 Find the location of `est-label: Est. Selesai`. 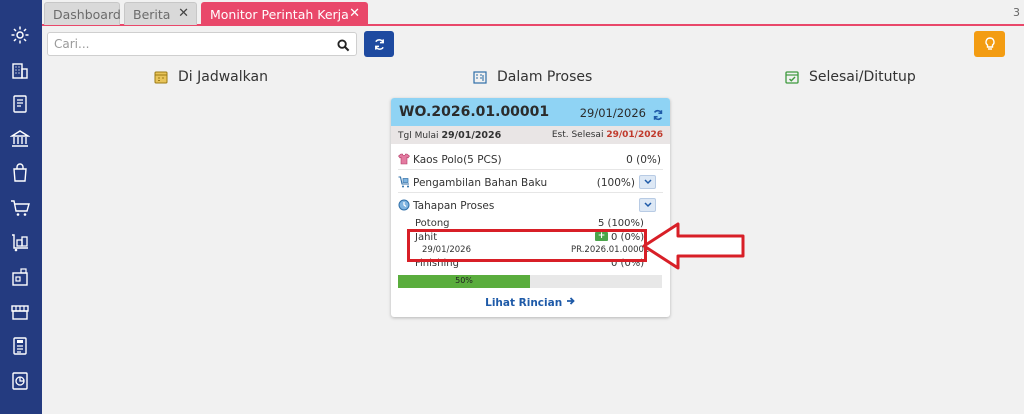

est-label: Est. Selesai is located at coordinates (577, 135).